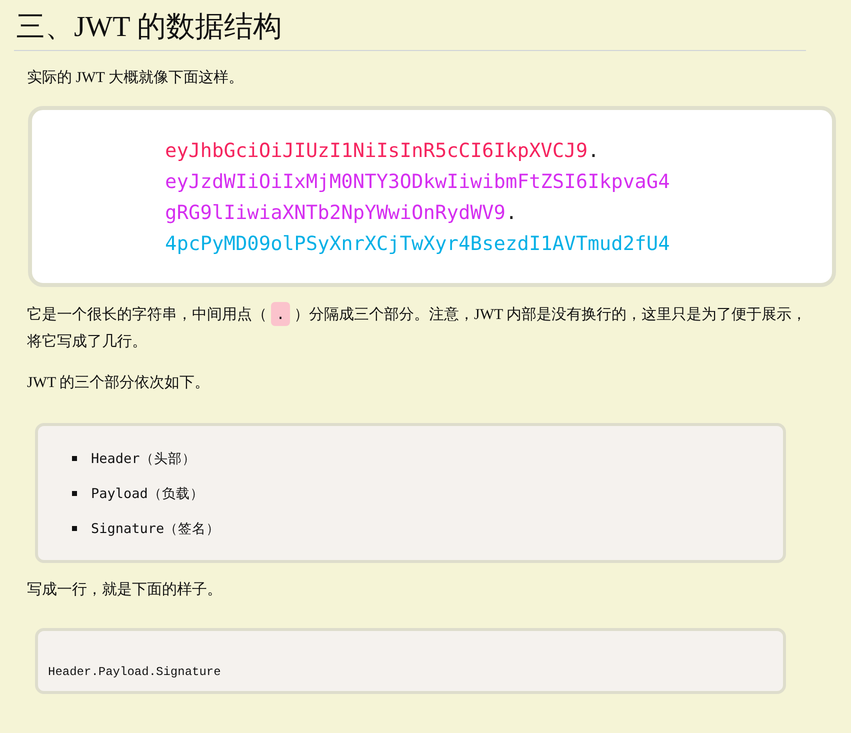  I want to click on paragraph: 写成一行，就是下面的样子。, so click(125, 590).